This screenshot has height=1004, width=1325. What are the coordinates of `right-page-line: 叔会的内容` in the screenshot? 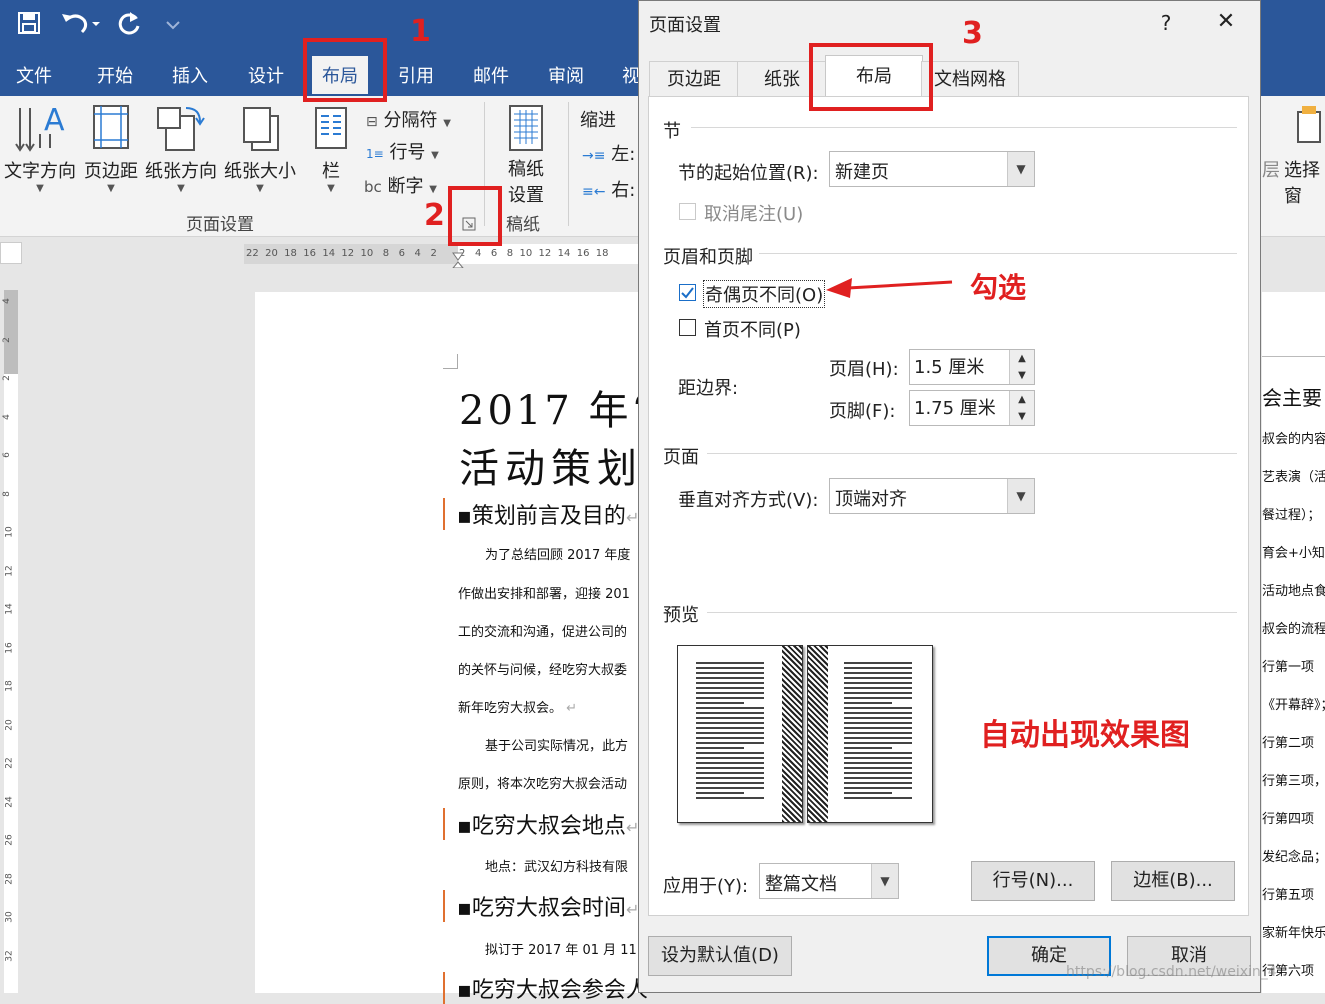 It's located at (1293, 439).